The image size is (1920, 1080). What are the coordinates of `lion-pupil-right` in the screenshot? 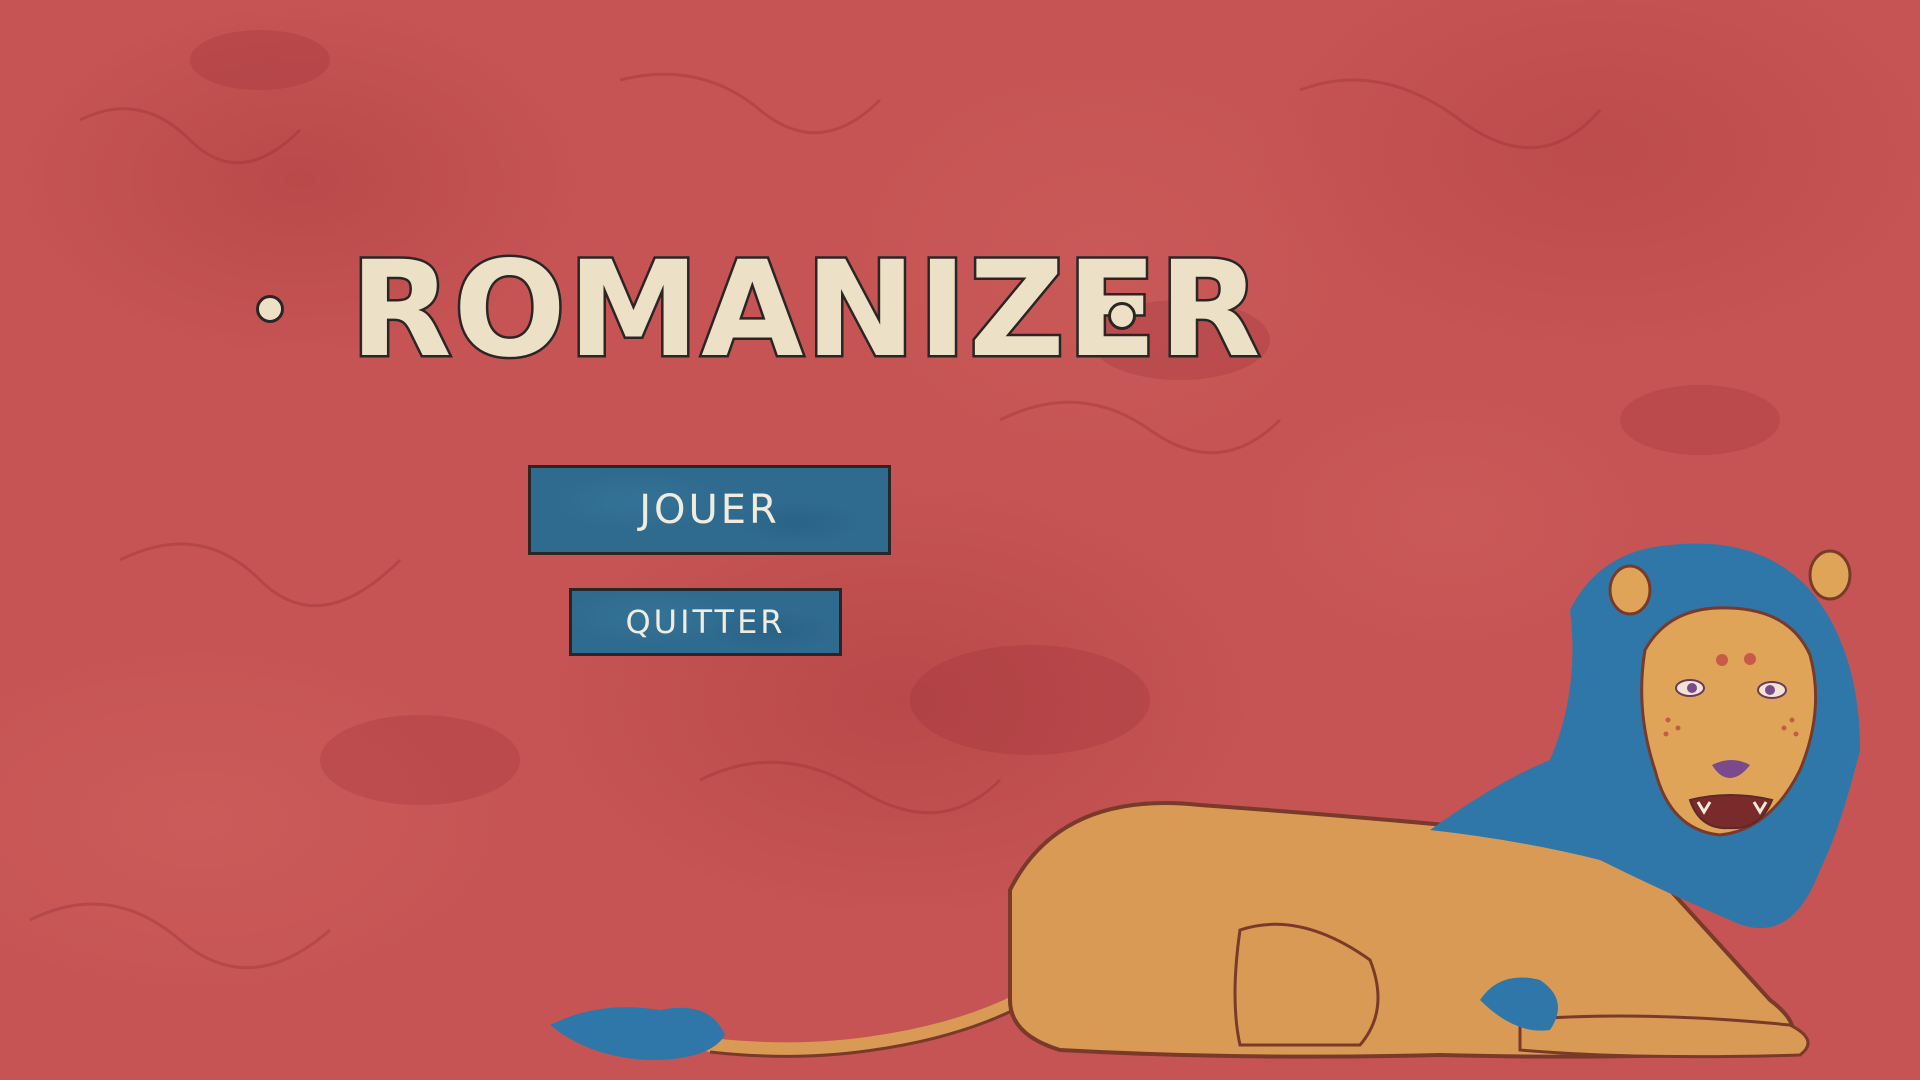 It's located at (1770, 690).